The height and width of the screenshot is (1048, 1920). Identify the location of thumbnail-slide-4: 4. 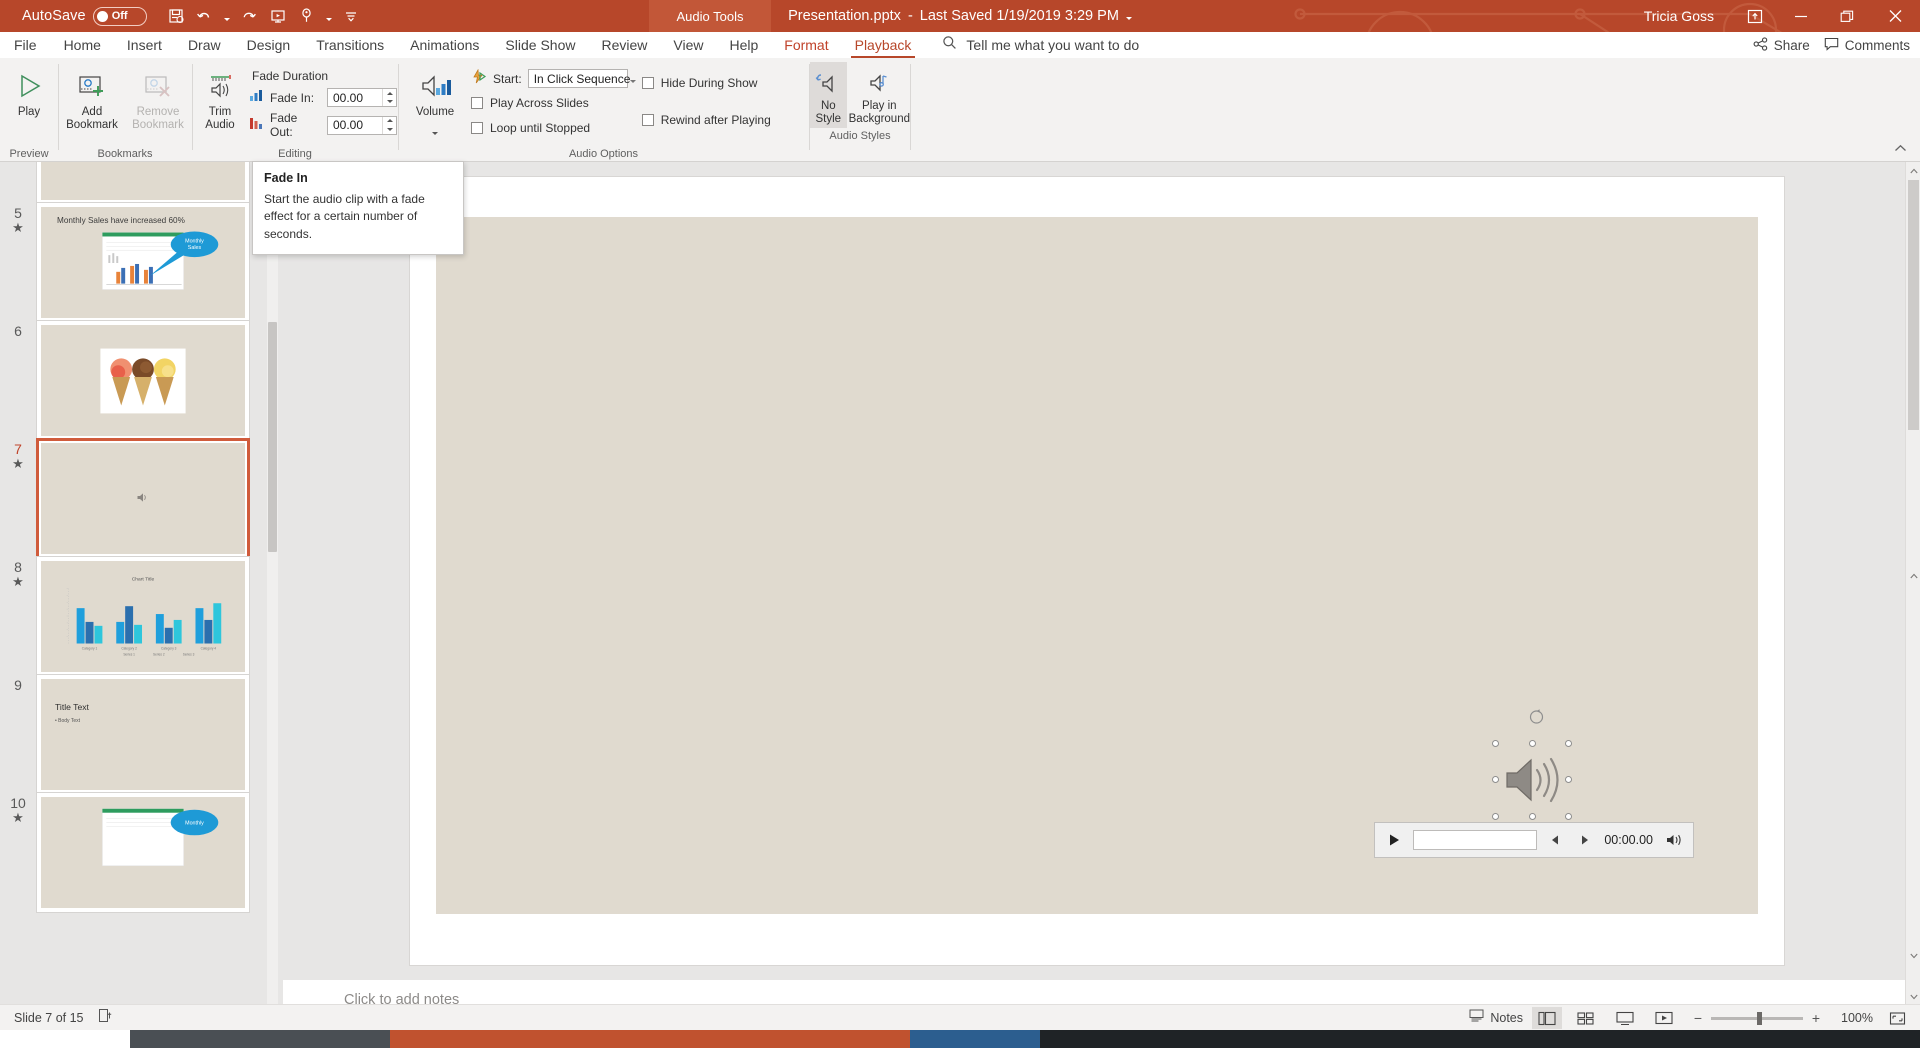
(139, 183).